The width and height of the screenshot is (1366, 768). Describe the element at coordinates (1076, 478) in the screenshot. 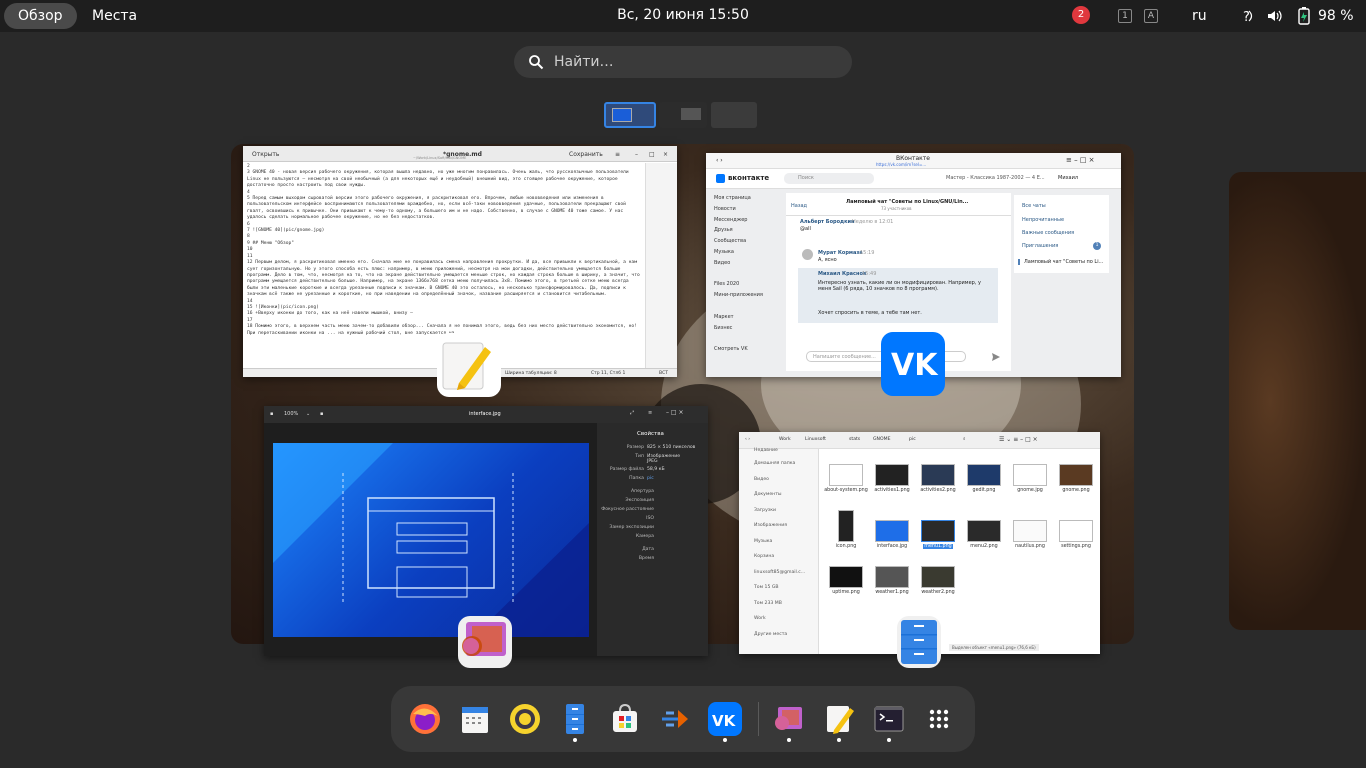

I see `file-item: gnome.png` at that location.